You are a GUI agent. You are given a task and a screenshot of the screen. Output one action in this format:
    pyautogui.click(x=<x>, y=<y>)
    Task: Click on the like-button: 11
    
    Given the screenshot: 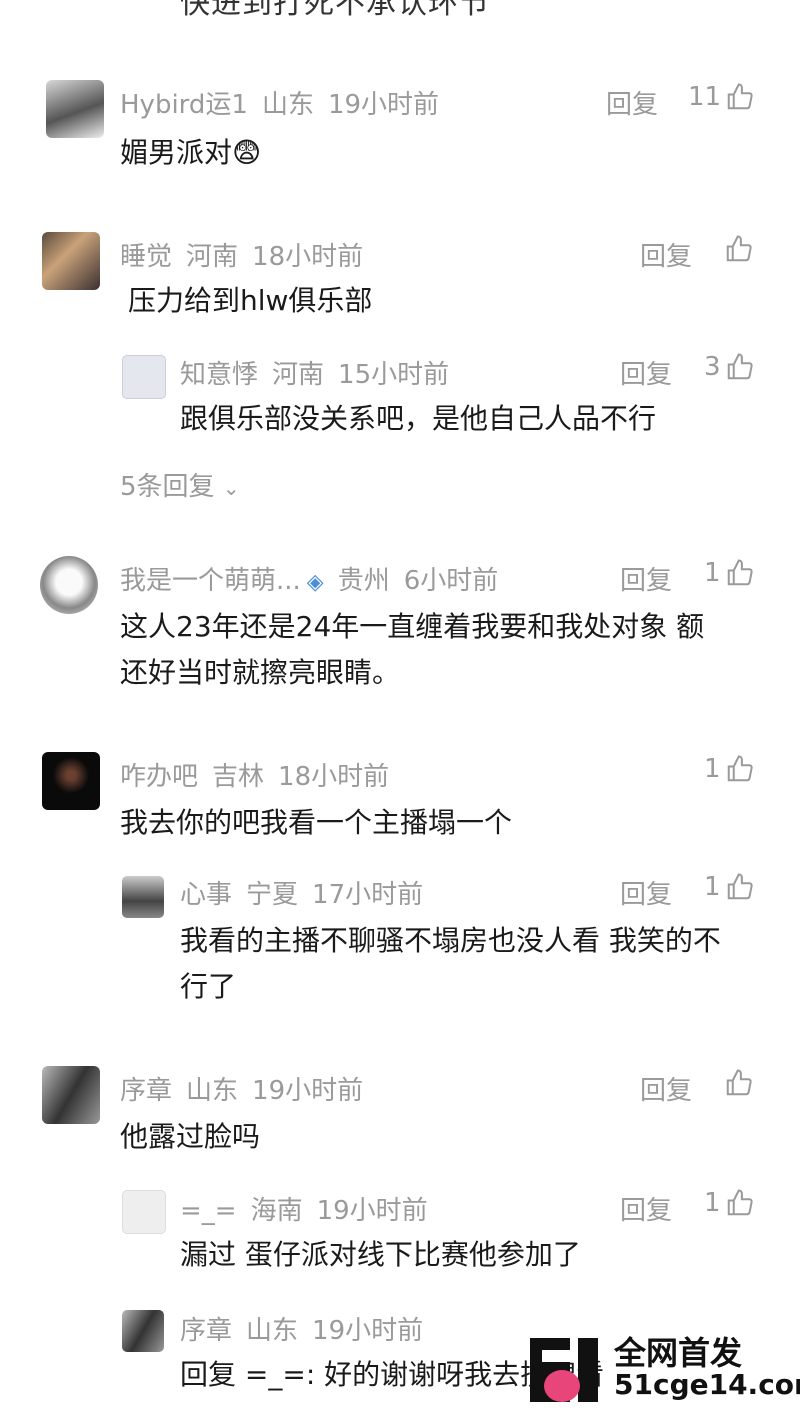 What is the action you would take?
    pyautogui.click(x=721, y=97)
    